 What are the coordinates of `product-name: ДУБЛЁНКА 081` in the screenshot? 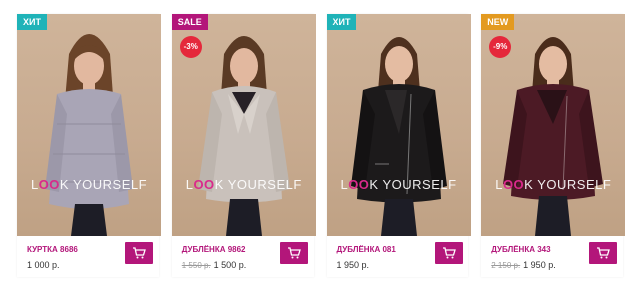 It's located at (366, 249).